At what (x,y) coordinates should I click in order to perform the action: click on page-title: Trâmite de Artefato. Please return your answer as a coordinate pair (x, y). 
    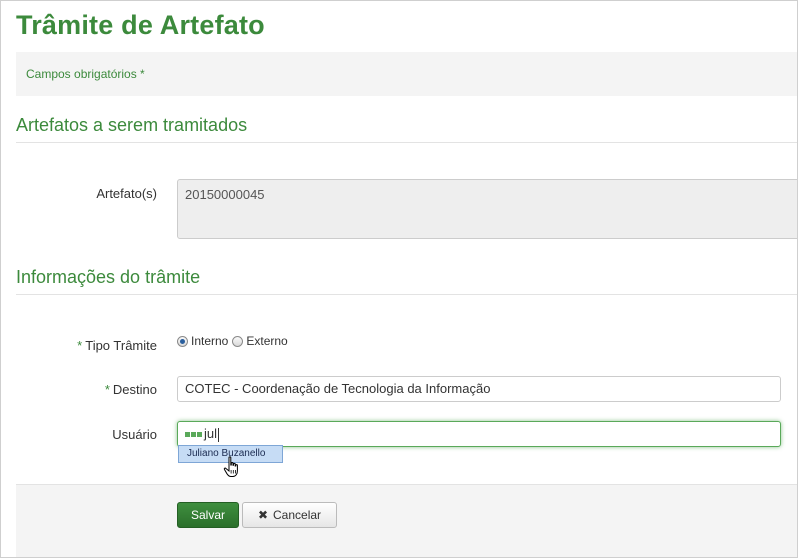
    Looking at the image, I should click on (140, 25).